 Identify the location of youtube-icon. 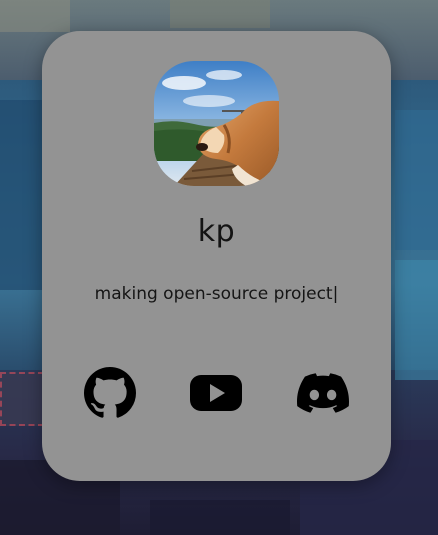
(216, 393).